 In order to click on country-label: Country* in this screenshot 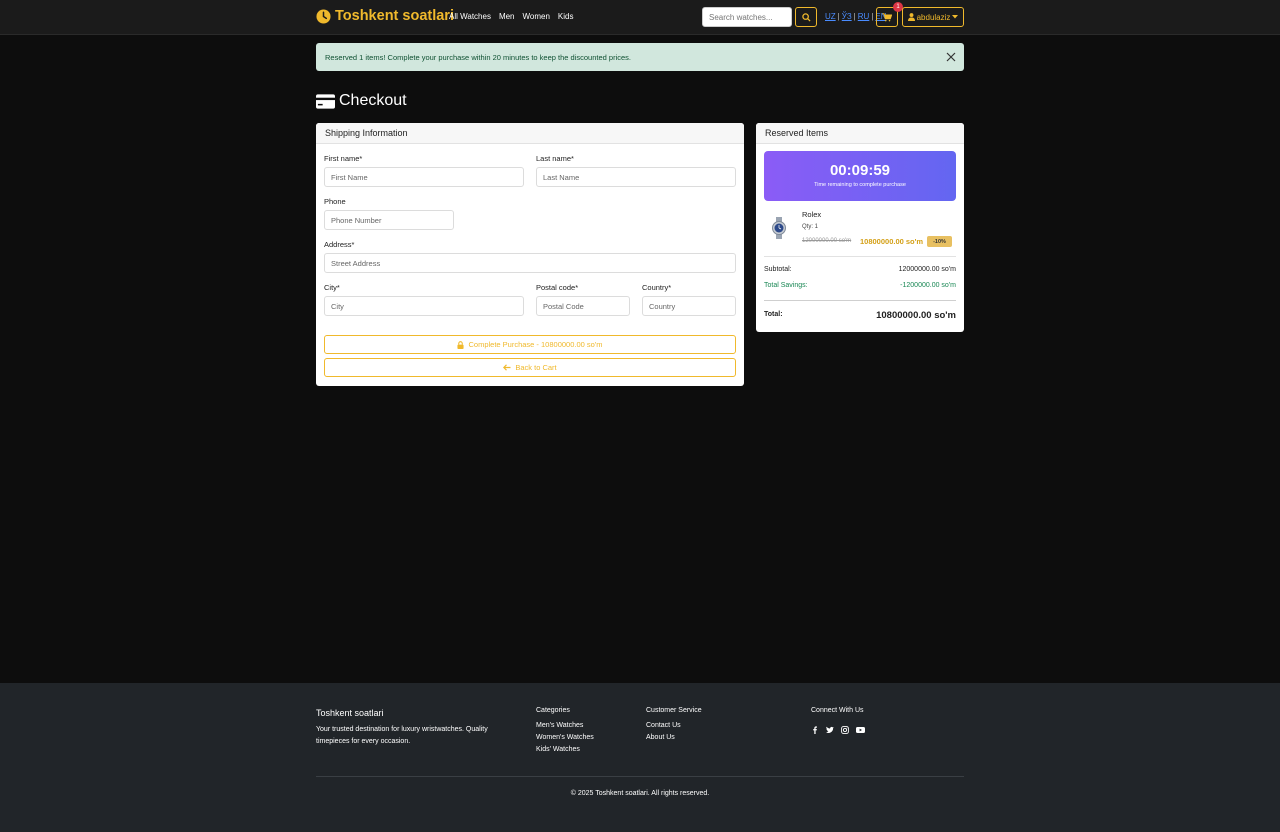, I will do `click(657, 287)`.